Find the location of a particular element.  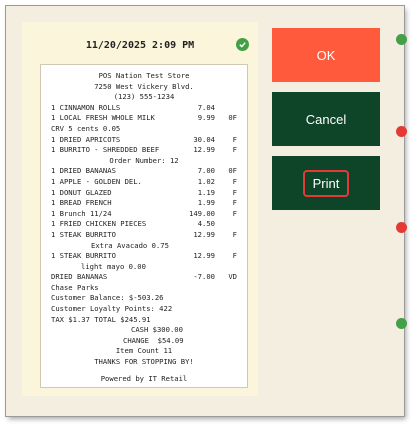

print-button: Print is located at coordinates (326, 183).